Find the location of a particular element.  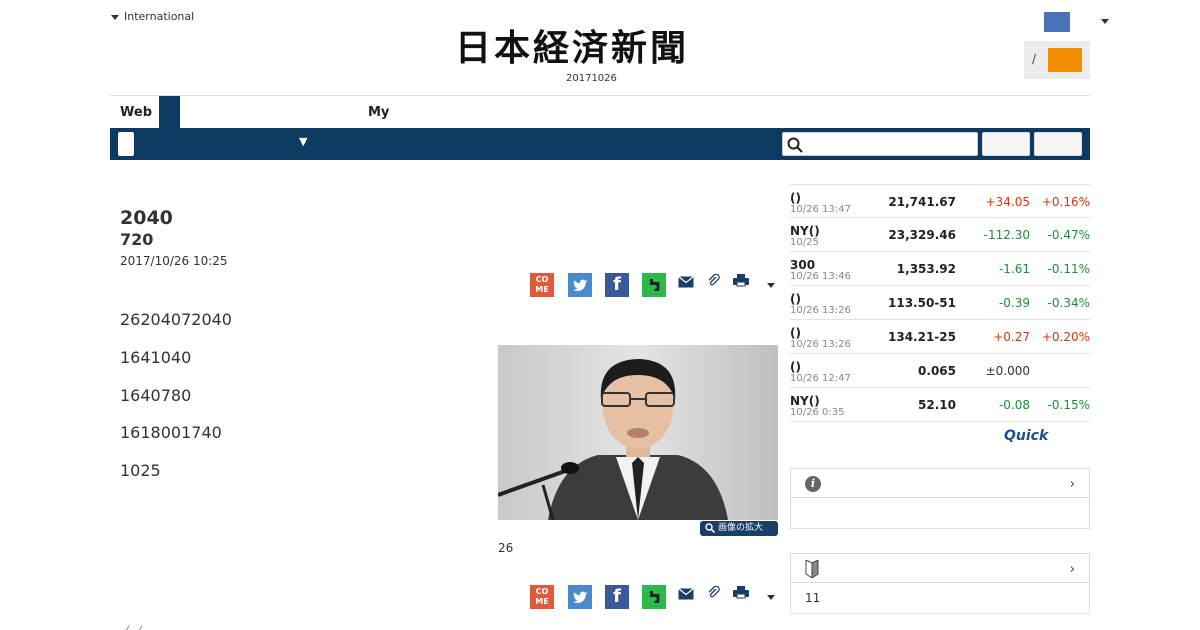

market-change: -0.39 is located at coordinates (1014, 303).